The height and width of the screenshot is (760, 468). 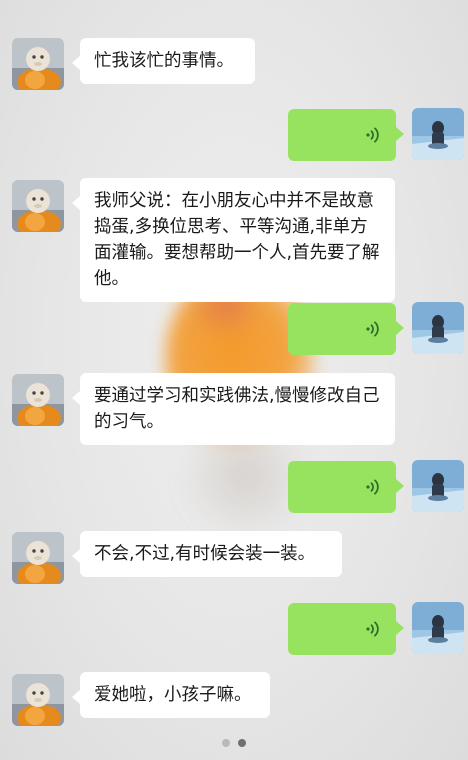 I want to click on page-dot, so click(x=226, y=743).